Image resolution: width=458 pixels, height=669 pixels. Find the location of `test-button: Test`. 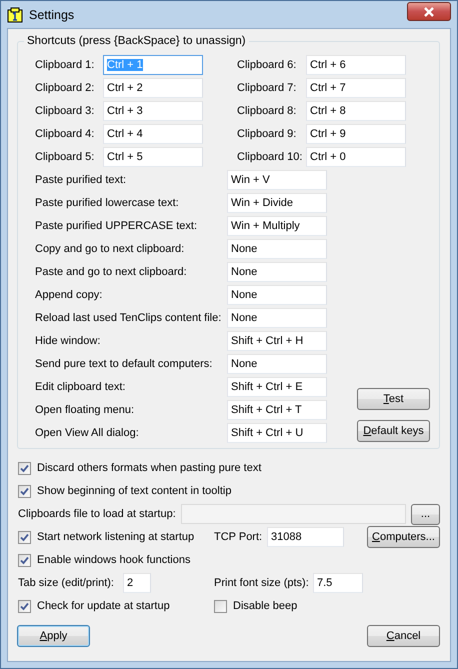

test-button: Test is located at coordinates (393, 399).